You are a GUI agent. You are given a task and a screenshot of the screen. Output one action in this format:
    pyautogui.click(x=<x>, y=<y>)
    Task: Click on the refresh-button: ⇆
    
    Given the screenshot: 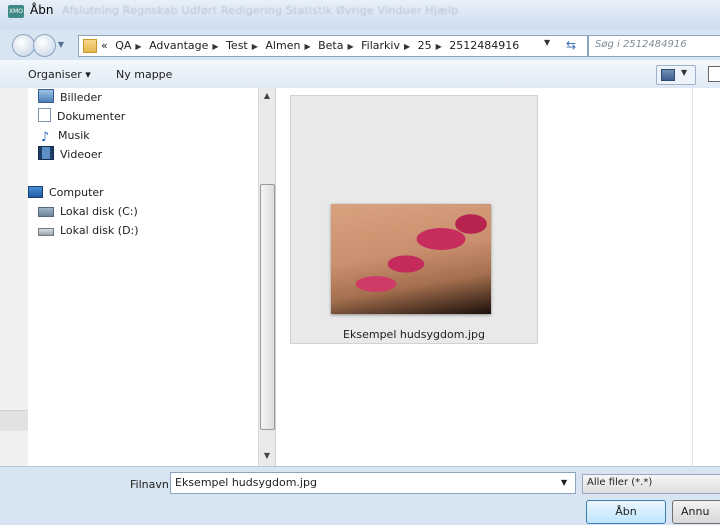 What is the action you would take?
    pyautogui.click(x=571, y=45)
    